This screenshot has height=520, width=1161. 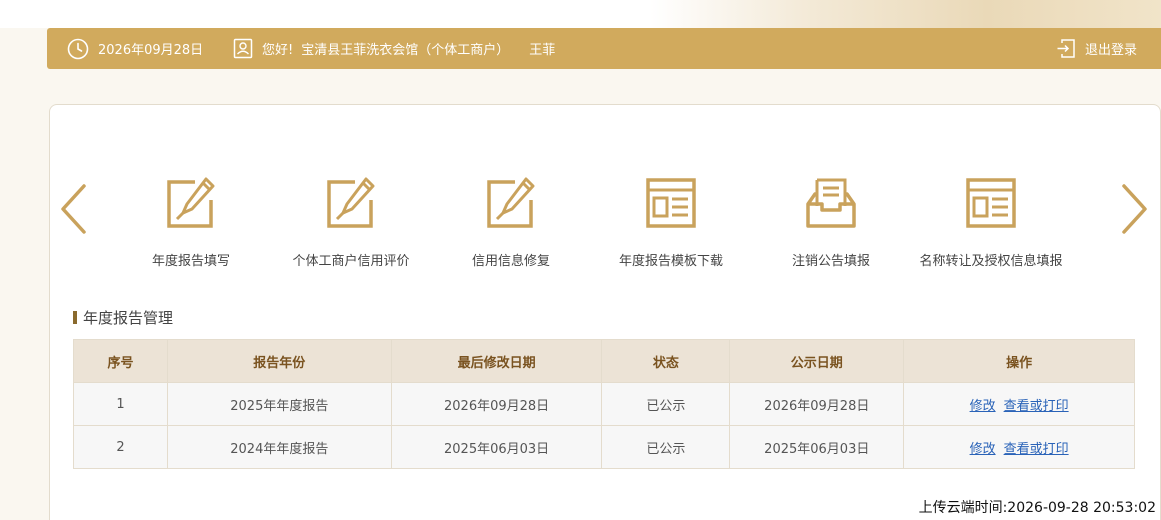 I want to click on inbox-icon, so click(x=831, y=203).